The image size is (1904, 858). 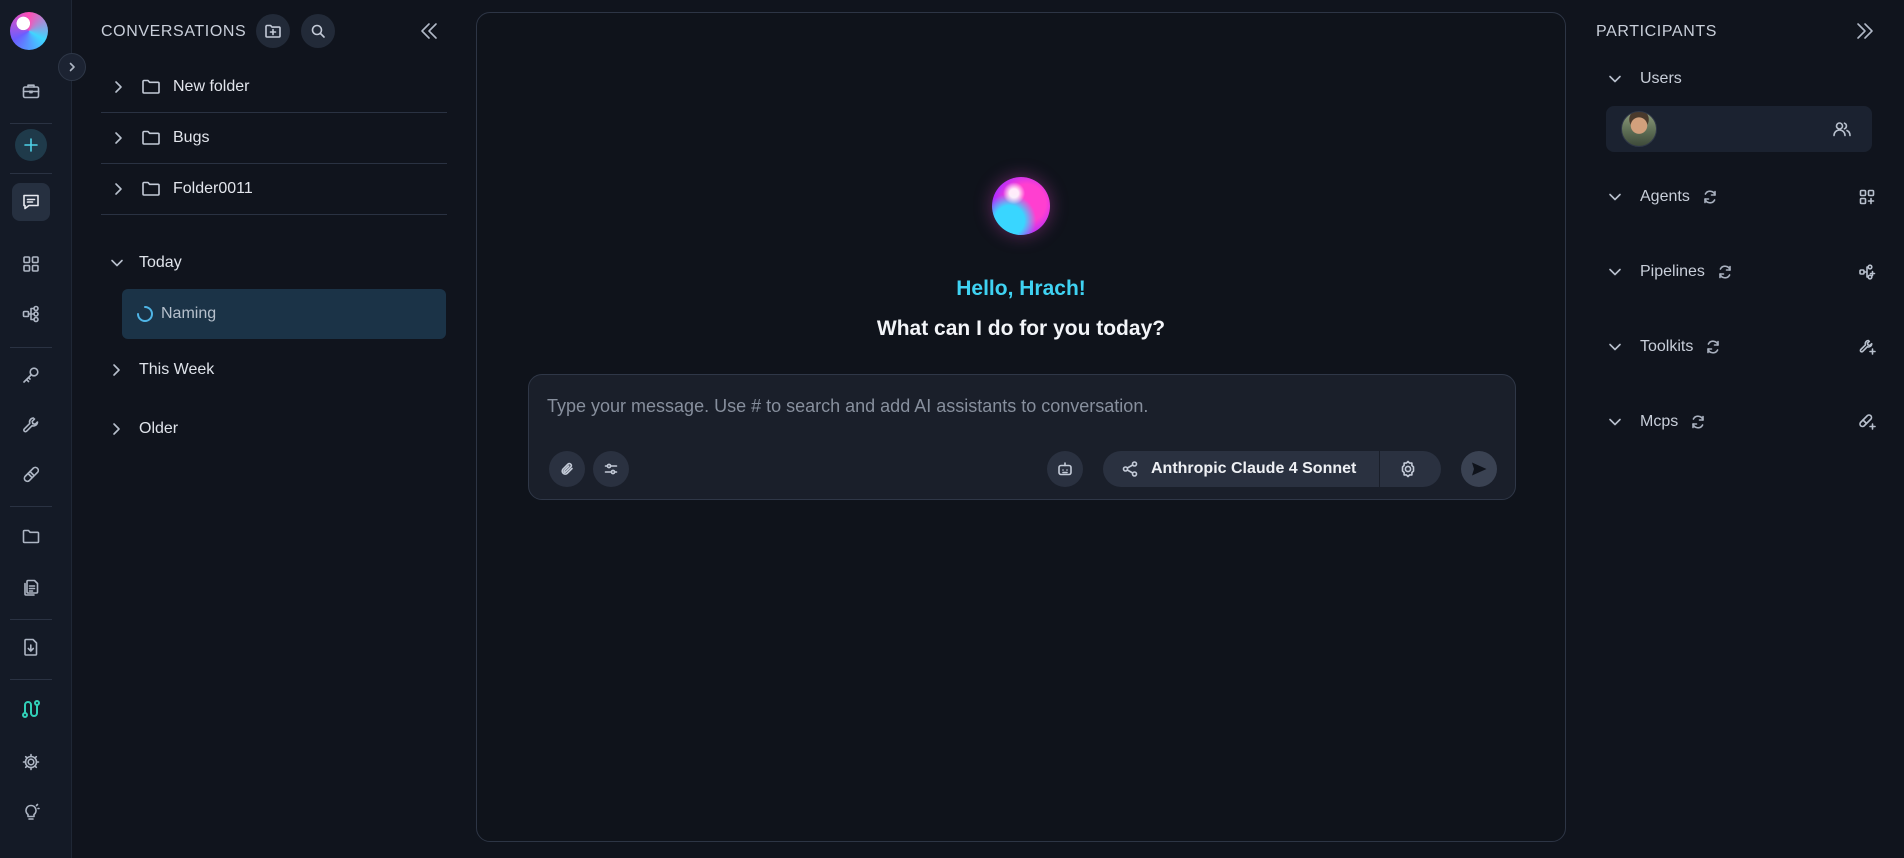 I want to click on settings-icon, so click(x=1408, y=469).